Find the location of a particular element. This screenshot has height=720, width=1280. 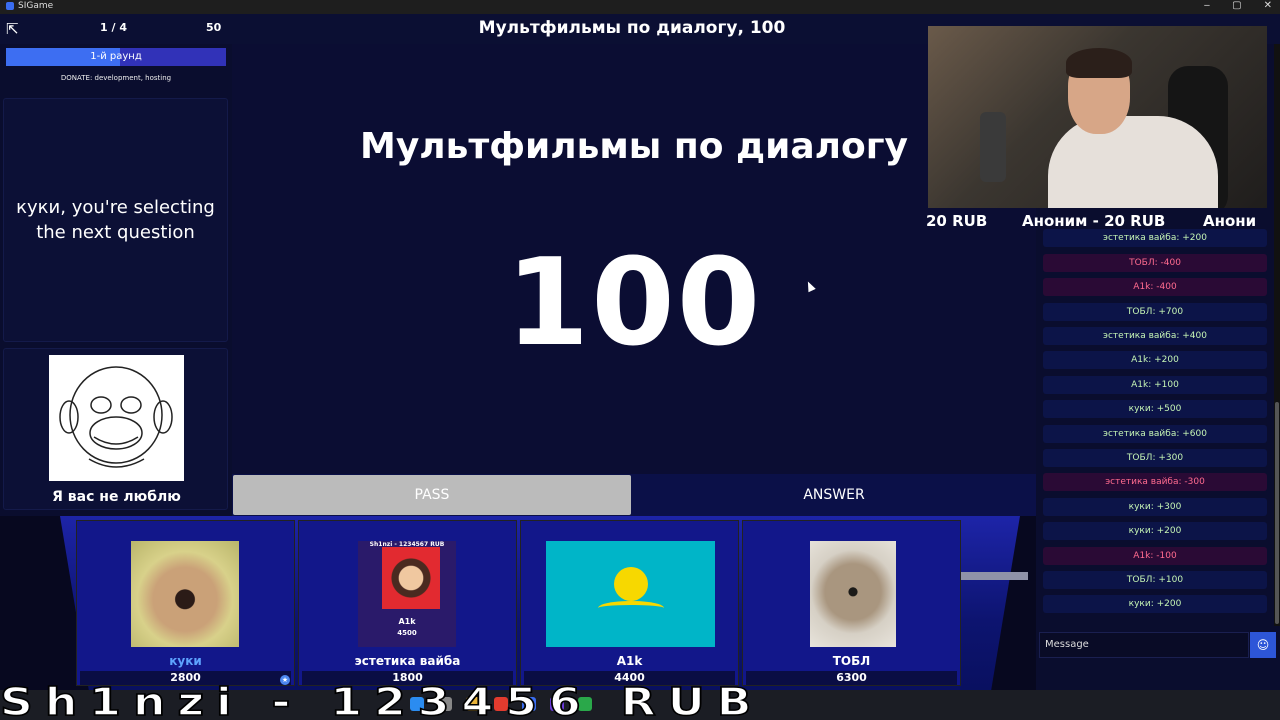

score-log-item: A1k: -100 is located at coordinates (1155, 555).